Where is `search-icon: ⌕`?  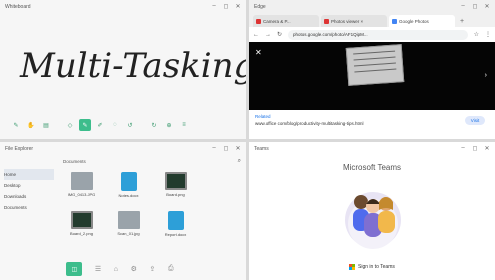 search-icon: ⌕ is located at coordinates (239, 161).